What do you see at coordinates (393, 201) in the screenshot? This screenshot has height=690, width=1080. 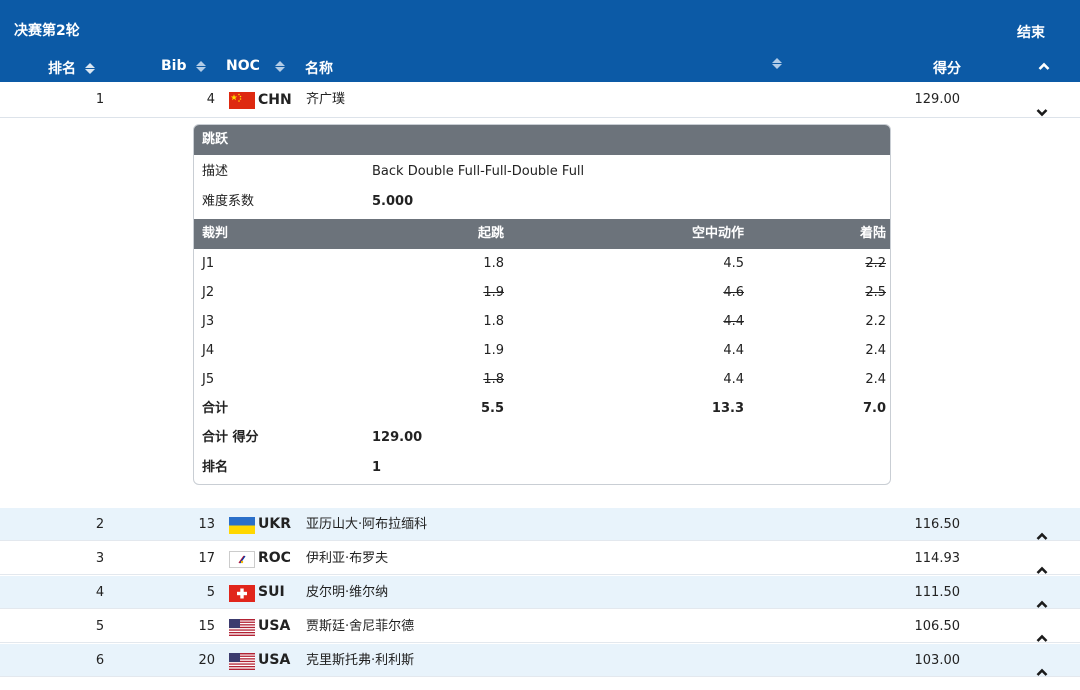 I see `difficulty-value: 5.000` at bounding box center [393, 201].